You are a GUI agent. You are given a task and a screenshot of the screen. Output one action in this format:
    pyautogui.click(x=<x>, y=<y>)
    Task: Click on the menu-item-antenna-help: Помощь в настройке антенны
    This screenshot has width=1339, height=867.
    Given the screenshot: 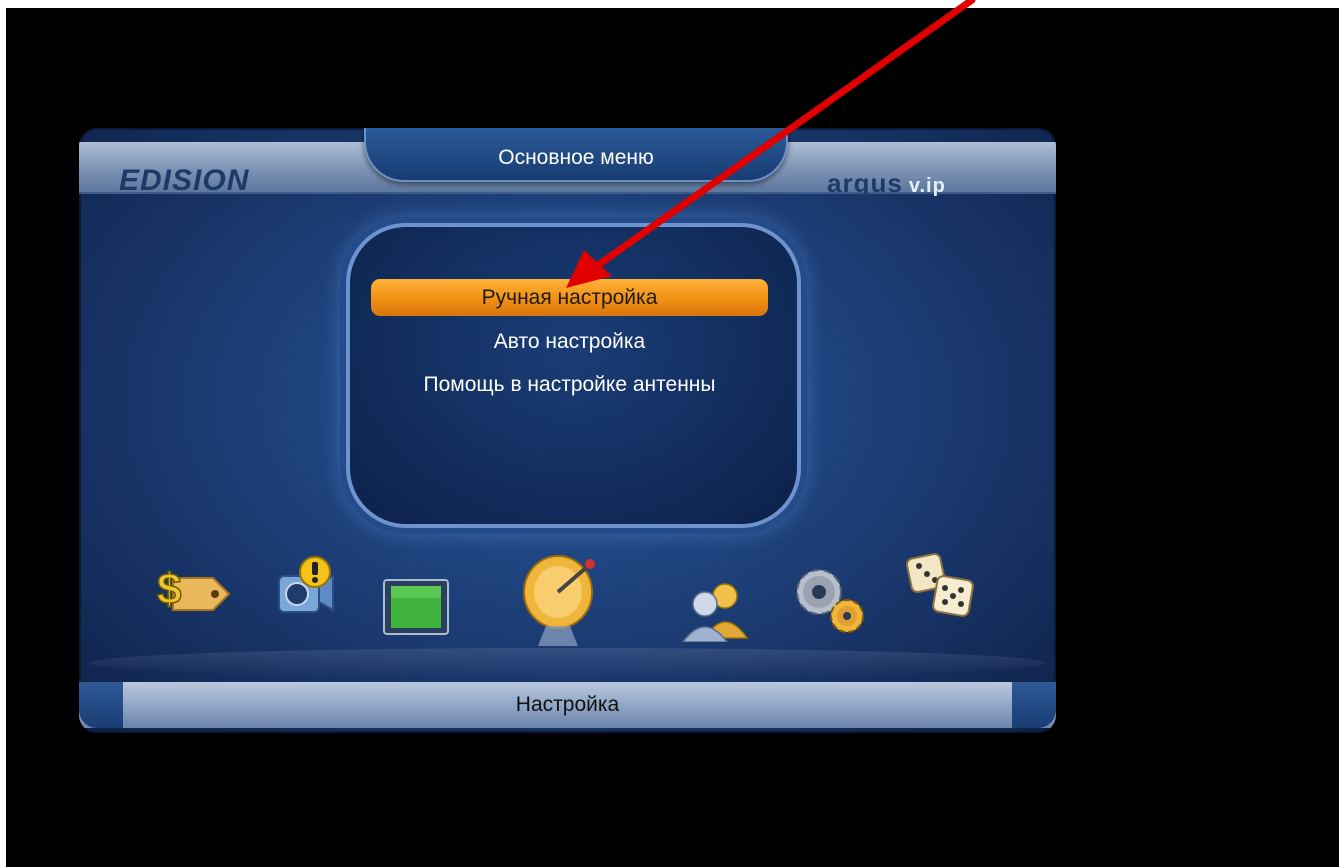 What is the action you would take?
    pyautogui.click(x=569, y=384)
    